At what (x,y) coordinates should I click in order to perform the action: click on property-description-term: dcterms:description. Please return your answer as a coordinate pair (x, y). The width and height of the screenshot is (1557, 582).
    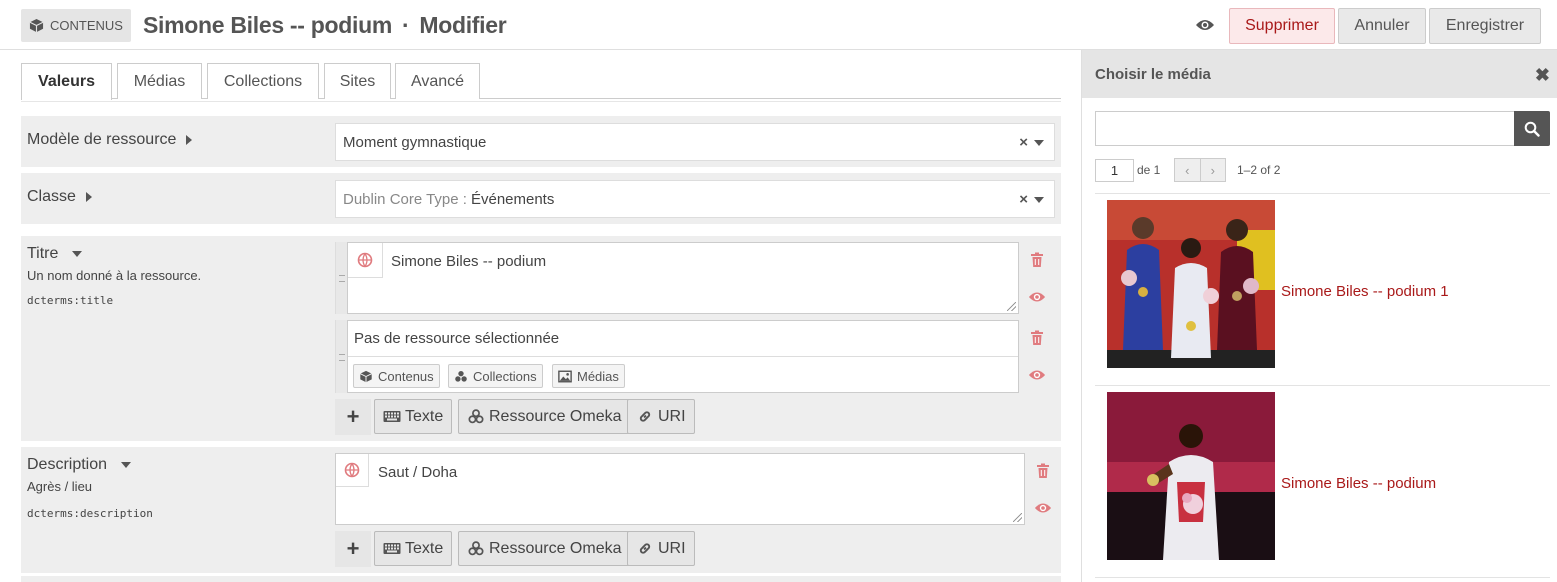
    Looking at the image, I should click on (90, 513).